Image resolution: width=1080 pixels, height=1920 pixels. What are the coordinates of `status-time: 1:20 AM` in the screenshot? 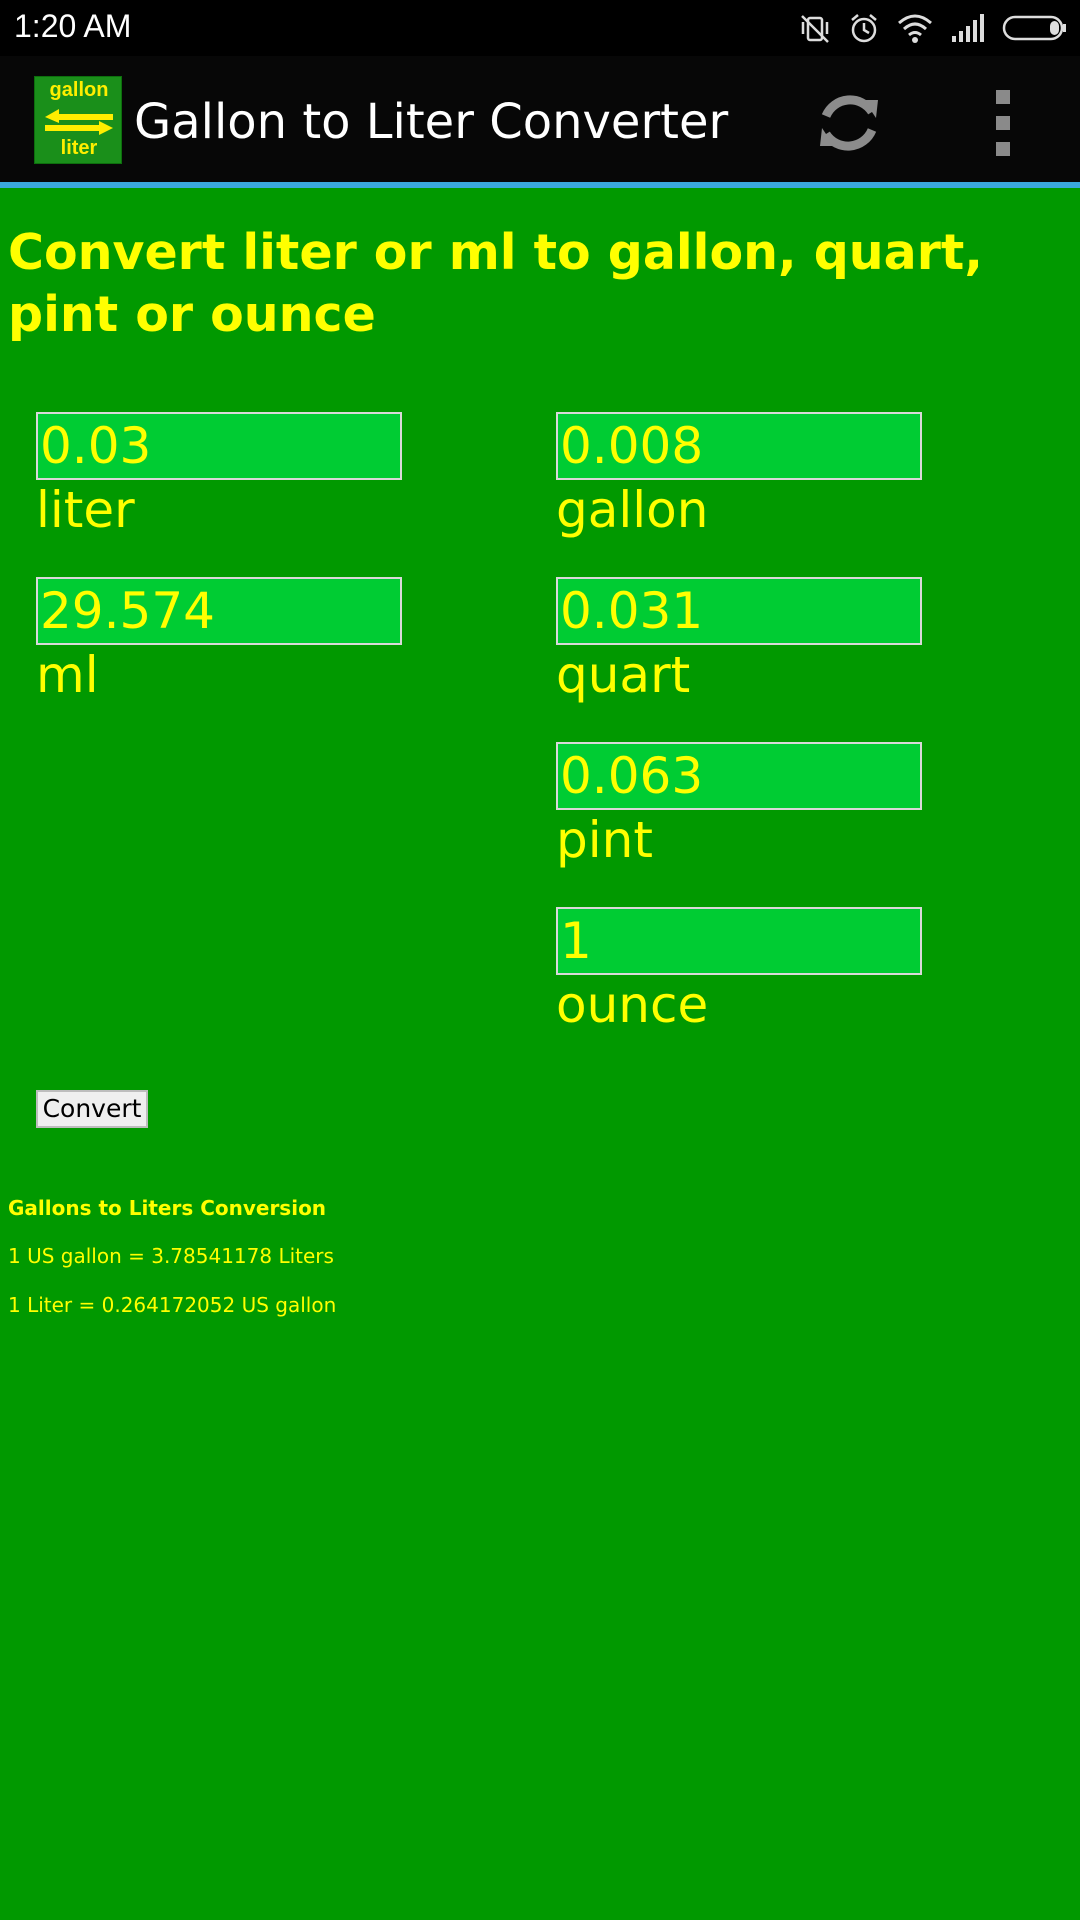 It's located at (73, 26).